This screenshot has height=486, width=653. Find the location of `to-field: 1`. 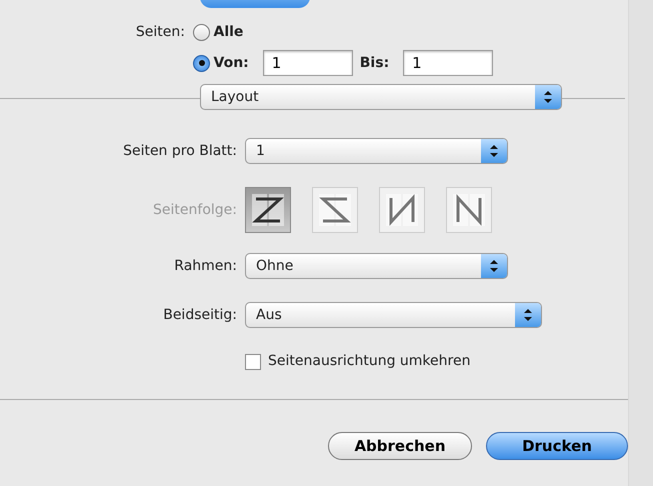

to-field: 1 is located at coordinates (448, 63).